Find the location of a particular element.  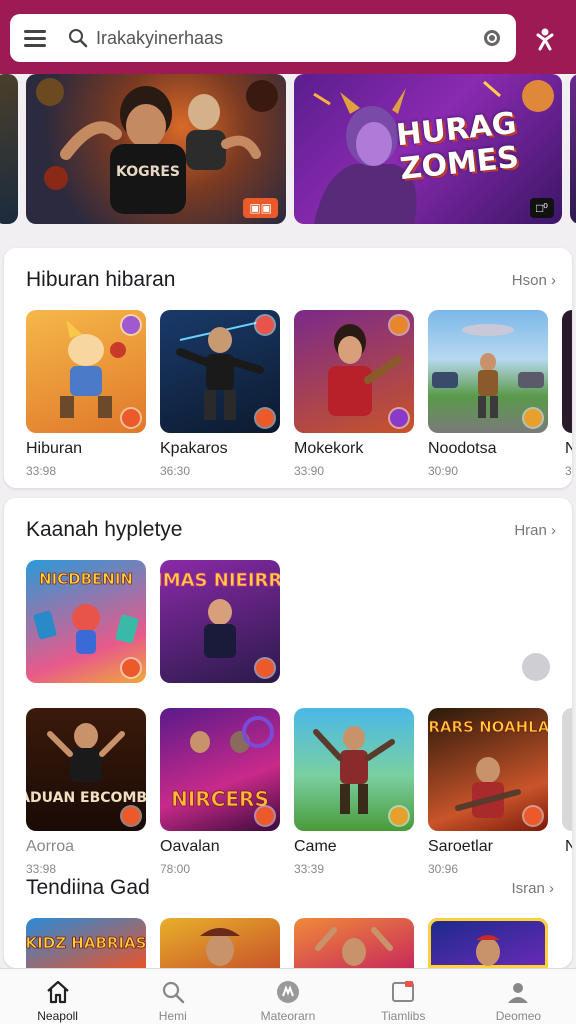

nav-home: Neapoll is located at coordinates (57, 996).